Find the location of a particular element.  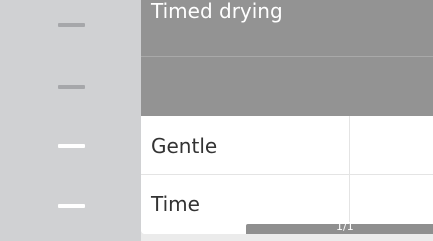

list-item-label: Gentle is located at coordinates (184, 146).